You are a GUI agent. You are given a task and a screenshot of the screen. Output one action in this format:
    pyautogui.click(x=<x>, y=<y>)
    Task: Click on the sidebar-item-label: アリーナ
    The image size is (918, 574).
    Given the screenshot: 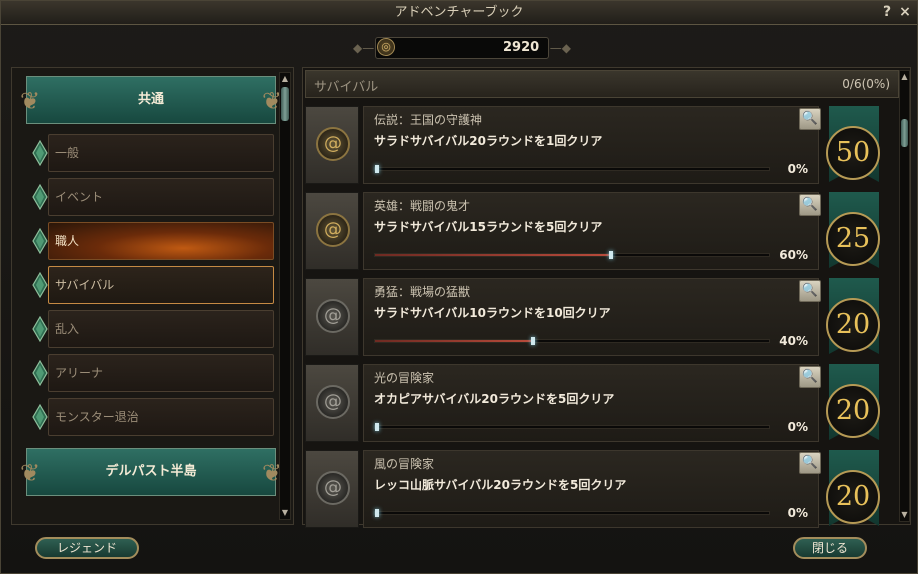 What is the action you would take?
    pyautogui.click(x=161, y=373)
    